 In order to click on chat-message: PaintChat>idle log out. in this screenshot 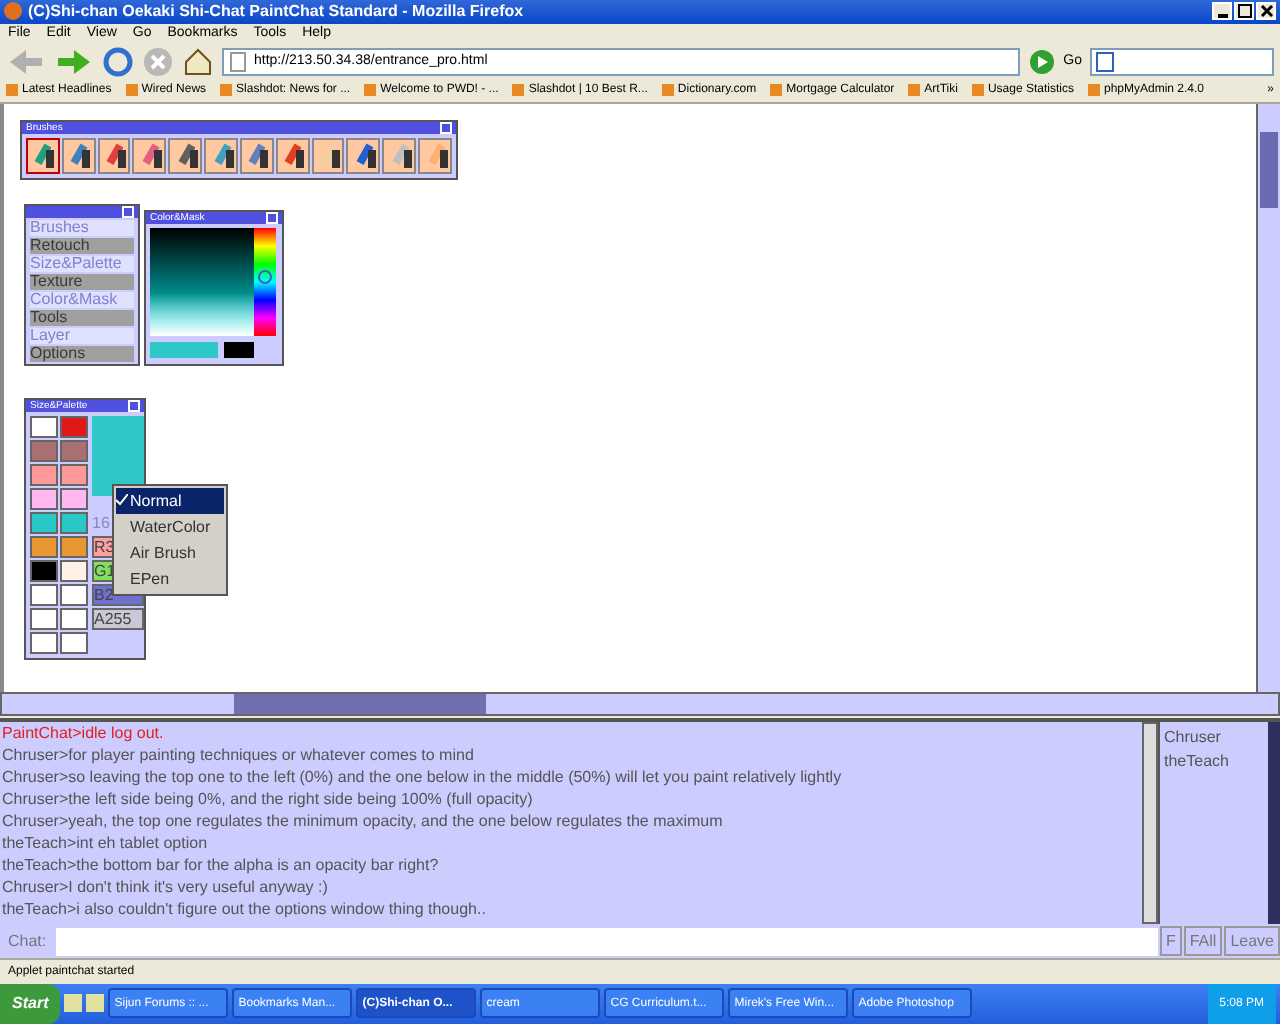, I will do `click(84, 732)`.